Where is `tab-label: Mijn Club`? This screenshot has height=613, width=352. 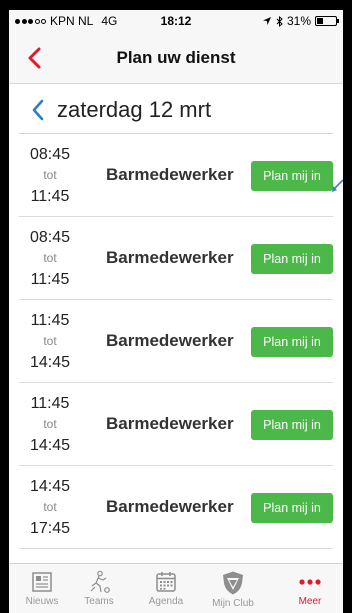
tab-label: Mijn Club is located at coordinates (233, 603).